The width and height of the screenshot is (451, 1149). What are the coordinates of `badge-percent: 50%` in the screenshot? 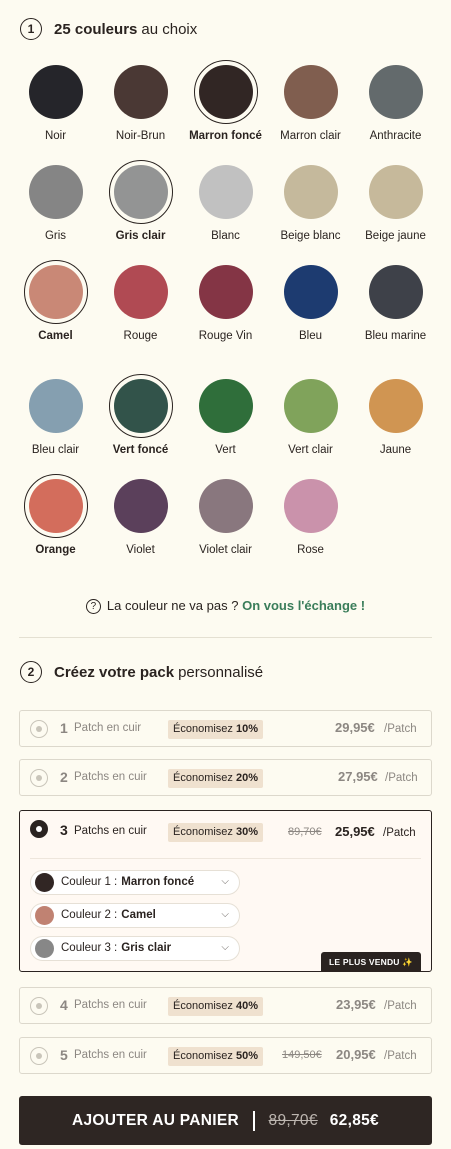 It's located at (247, 1056).